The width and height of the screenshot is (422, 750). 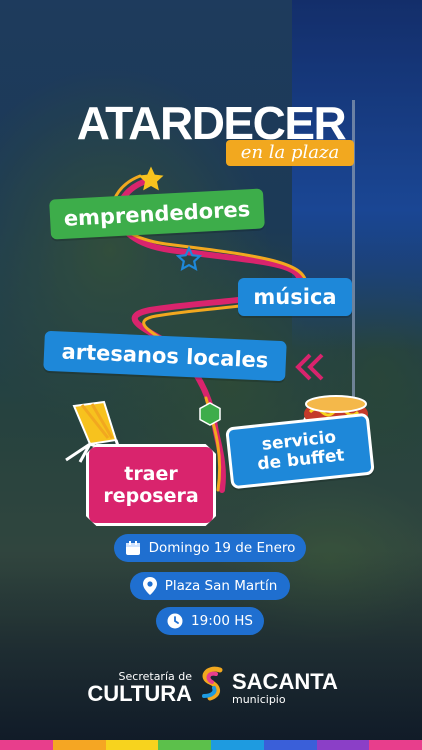 I want to click on sacanta-big-text: SACANTA, so click(x=285, y=681).